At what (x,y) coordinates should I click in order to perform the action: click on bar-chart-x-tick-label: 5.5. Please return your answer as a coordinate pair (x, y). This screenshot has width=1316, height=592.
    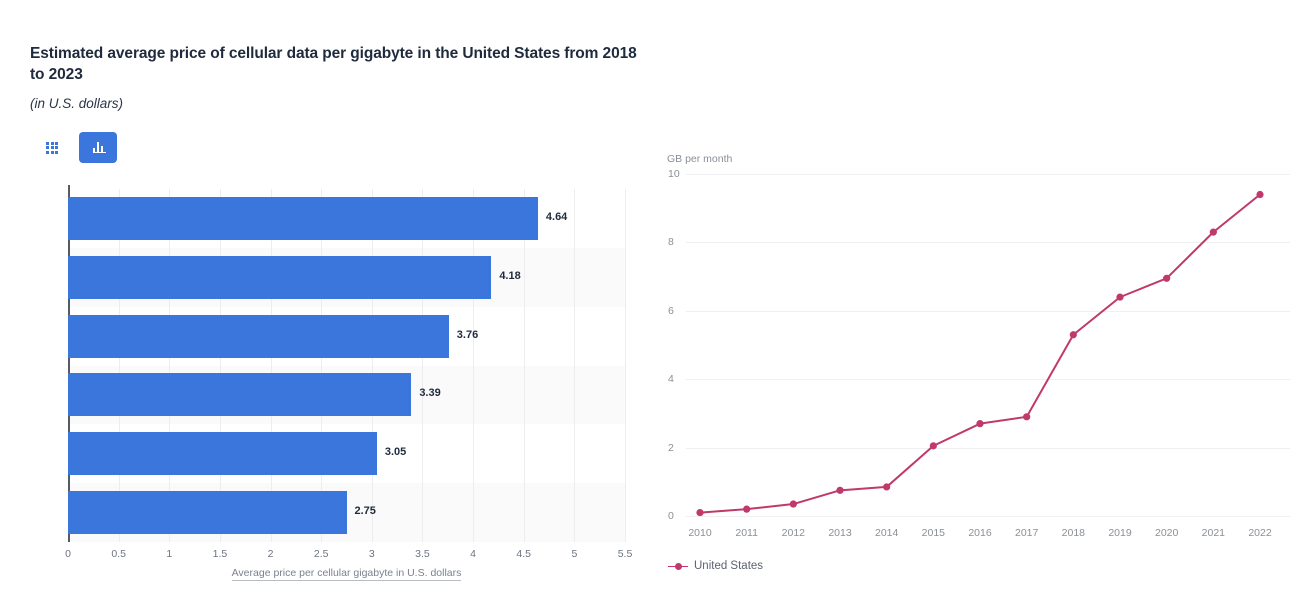
    Looking at the image, I should click on (625, 554).